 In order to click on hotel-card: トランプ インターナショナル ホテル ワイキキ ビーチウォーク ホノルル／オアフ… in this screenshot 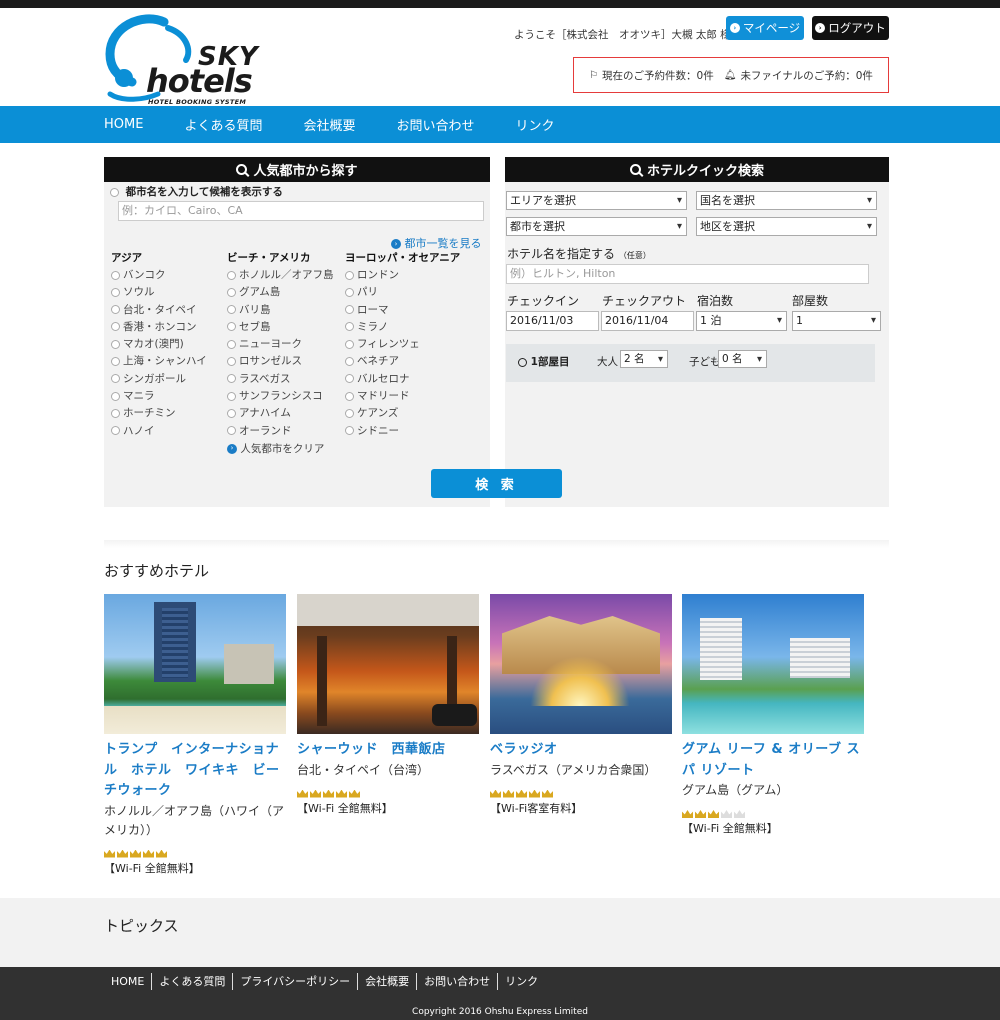, I will do `click(195, 735)`.